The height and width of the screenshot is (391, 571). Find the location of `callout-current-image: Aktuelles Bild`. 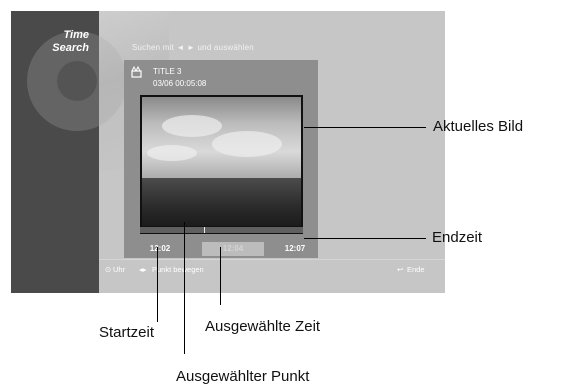

callout-current-image: Aktuelles Bild is located at coordinates (478, 126).